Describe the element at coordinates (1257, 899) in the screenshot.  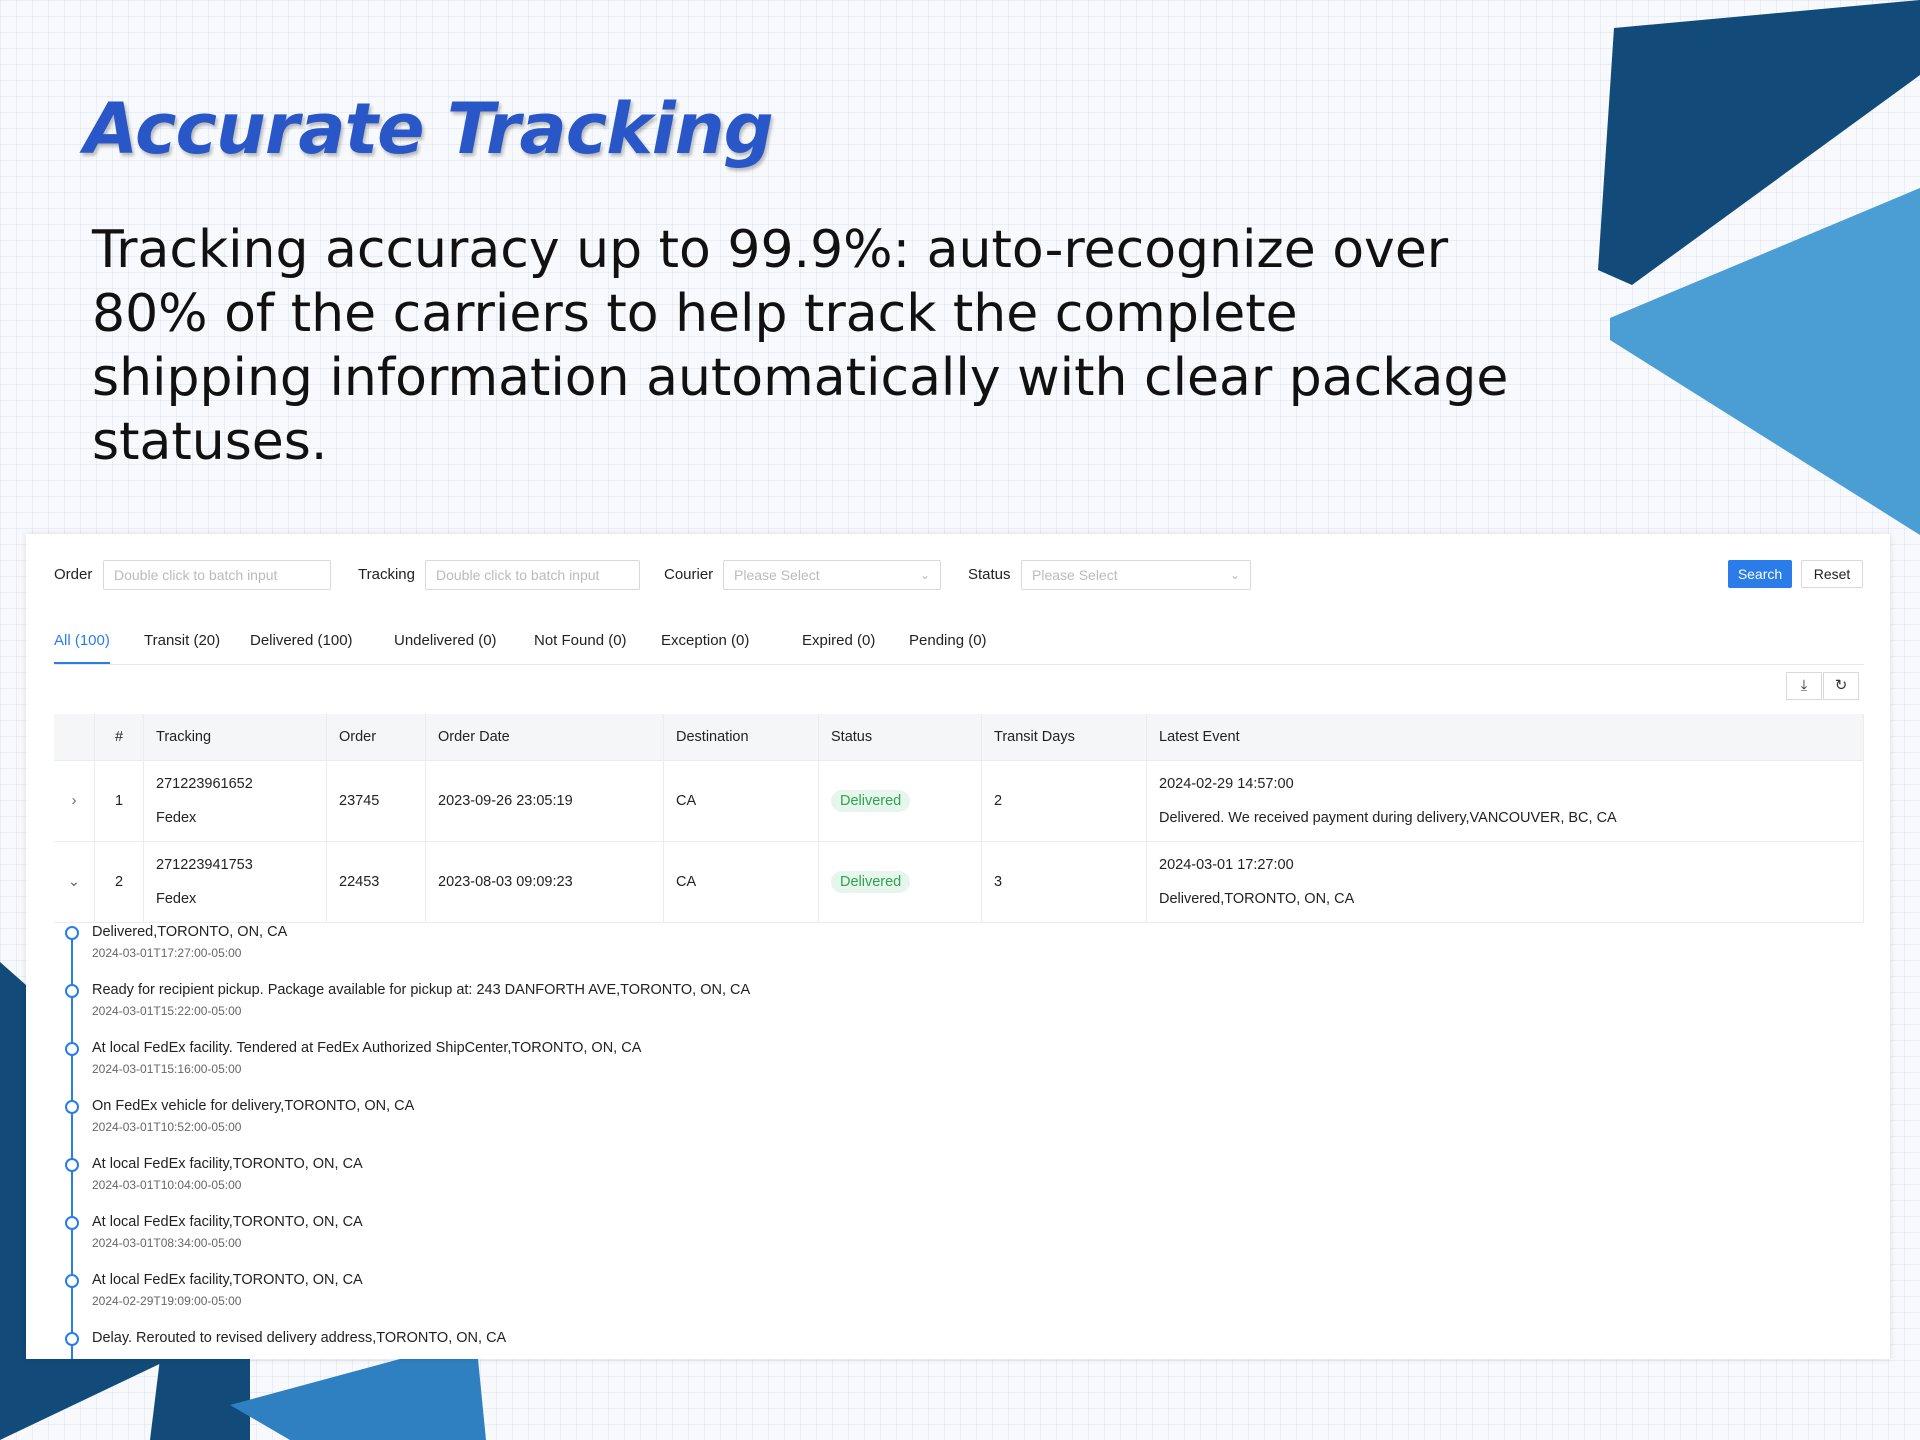
I see `event-text: Delivered,TORONTO, ON, CA` at that location.